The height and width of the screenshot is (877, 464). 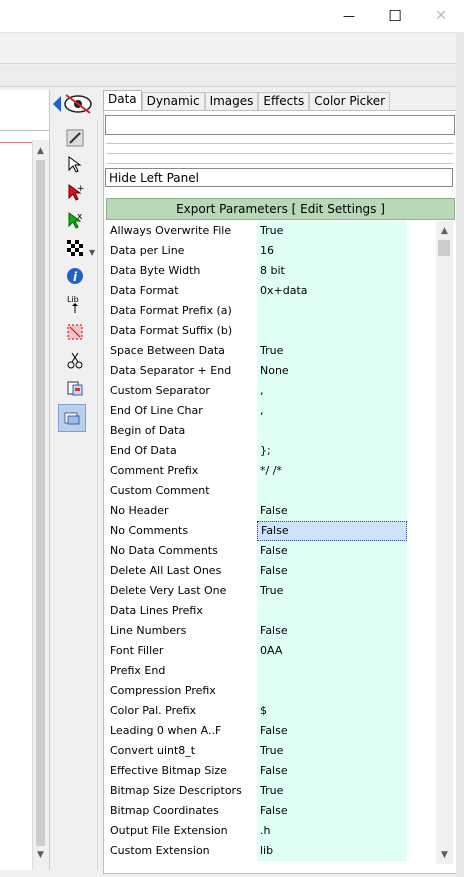 I want to click on param-row: Font Filler 0AA, so click(x=257, y=651).